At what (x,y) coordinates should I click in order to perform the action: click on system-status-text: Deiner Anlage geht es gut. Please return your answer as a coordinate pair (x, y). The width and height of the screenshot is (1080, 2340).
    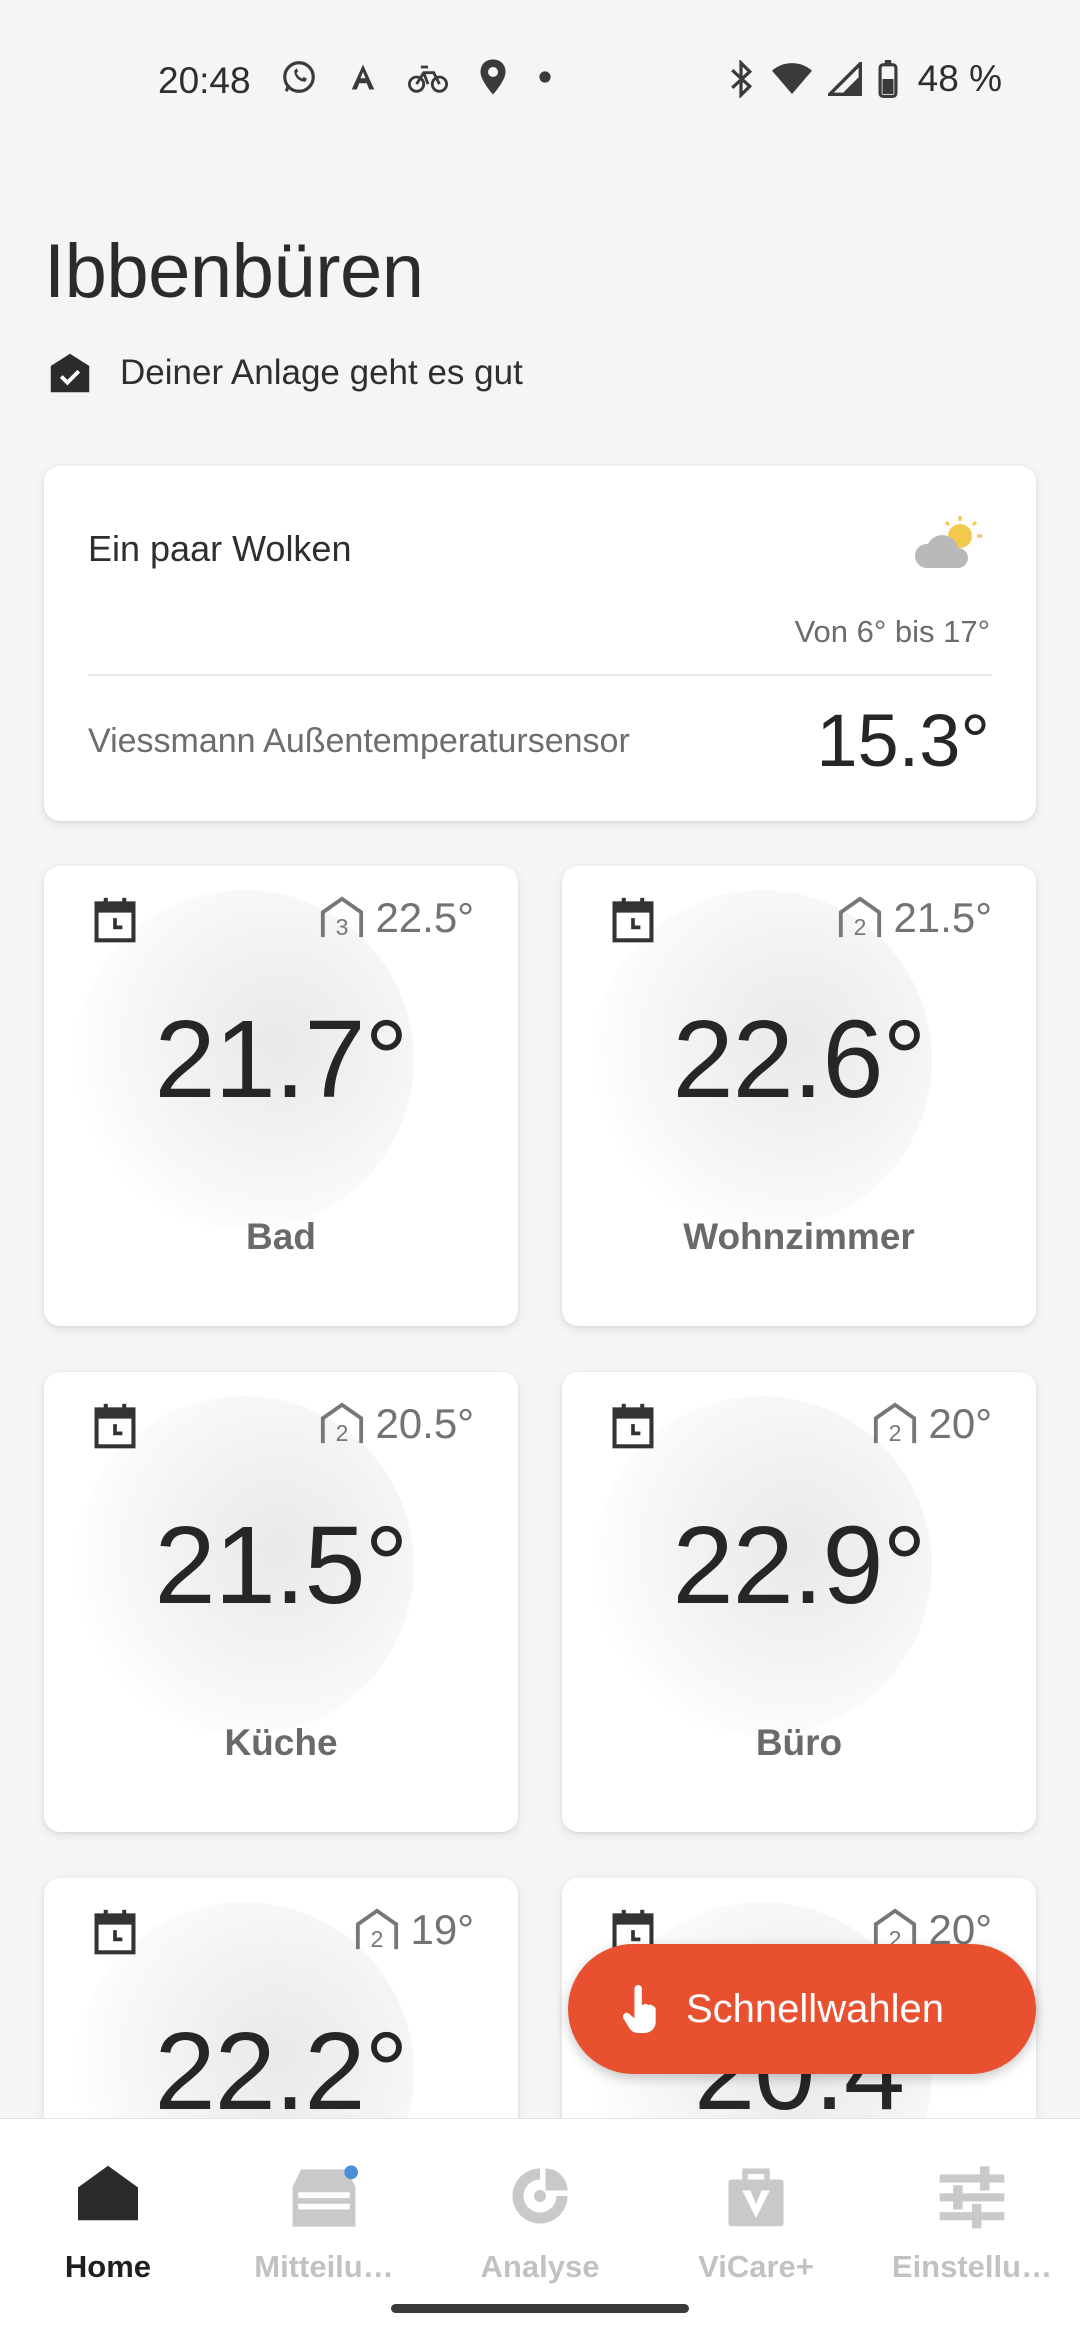
    Looking at the image, I should click on (321, 372).